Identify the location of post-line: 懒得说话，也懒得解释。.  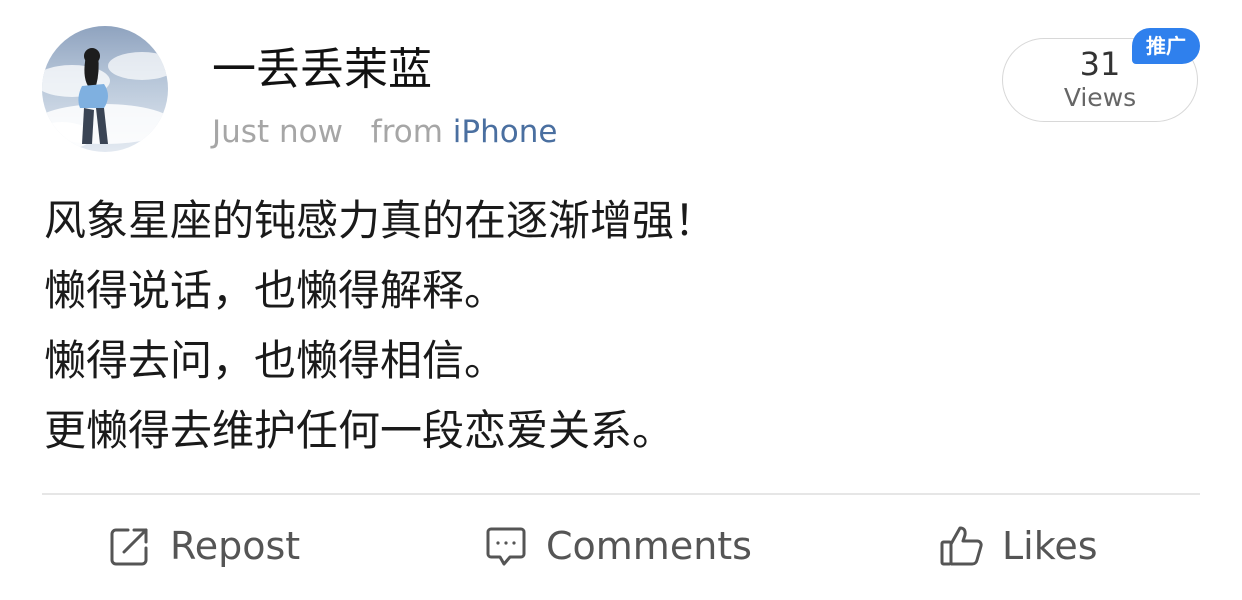
(275, 290).